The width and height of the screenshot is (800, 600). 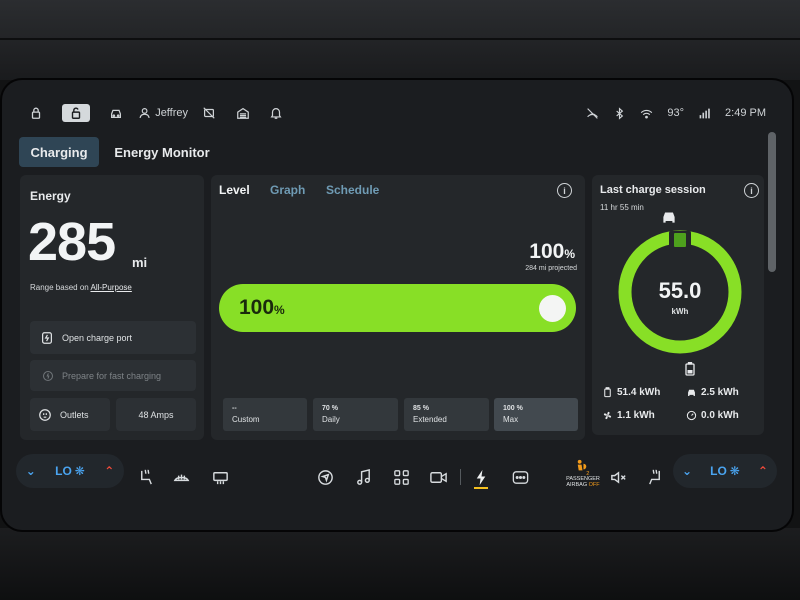 I want to click on preset-custom: -- Custom, so click(x=265, y=414).